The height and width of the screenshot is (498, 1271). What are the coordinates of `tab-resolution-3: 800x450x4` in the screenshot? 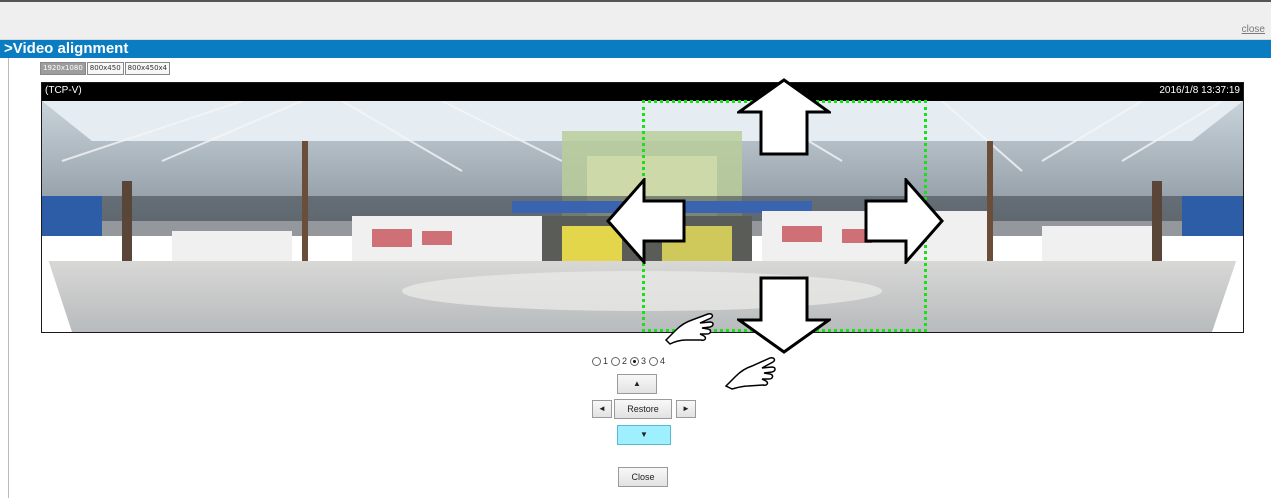 It's located at (147, 68).